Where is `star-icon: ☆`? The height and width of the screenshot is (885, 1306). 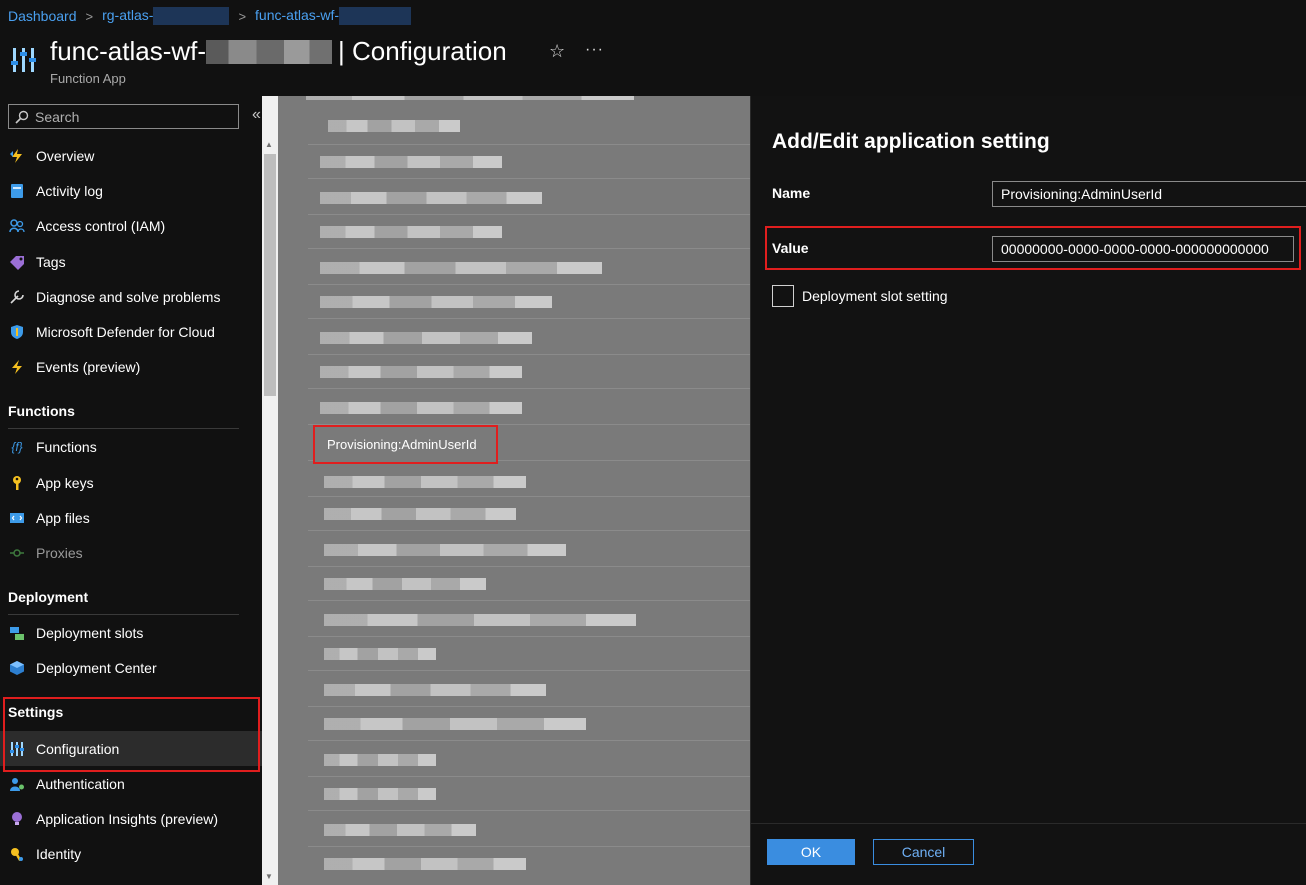 star-icon: ☆ is located at coordinates (557, 51).